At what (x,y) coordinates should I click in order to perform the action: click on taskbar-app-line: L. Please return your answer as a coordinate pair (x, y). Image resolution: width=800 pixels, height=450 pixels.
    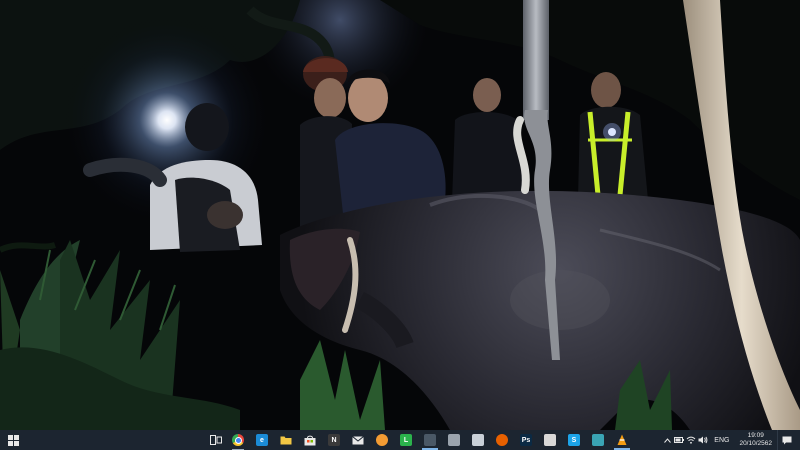
    Looking at the image, I should click on (406, 440).